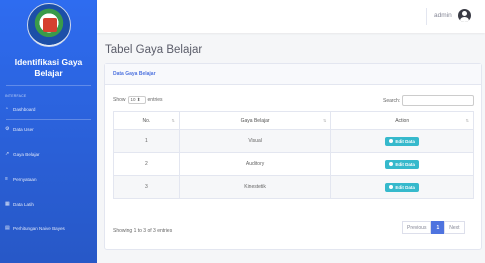  I want to click on sidebar-item-pernyataan: ≡ Pernyataan, so click(21, 179).